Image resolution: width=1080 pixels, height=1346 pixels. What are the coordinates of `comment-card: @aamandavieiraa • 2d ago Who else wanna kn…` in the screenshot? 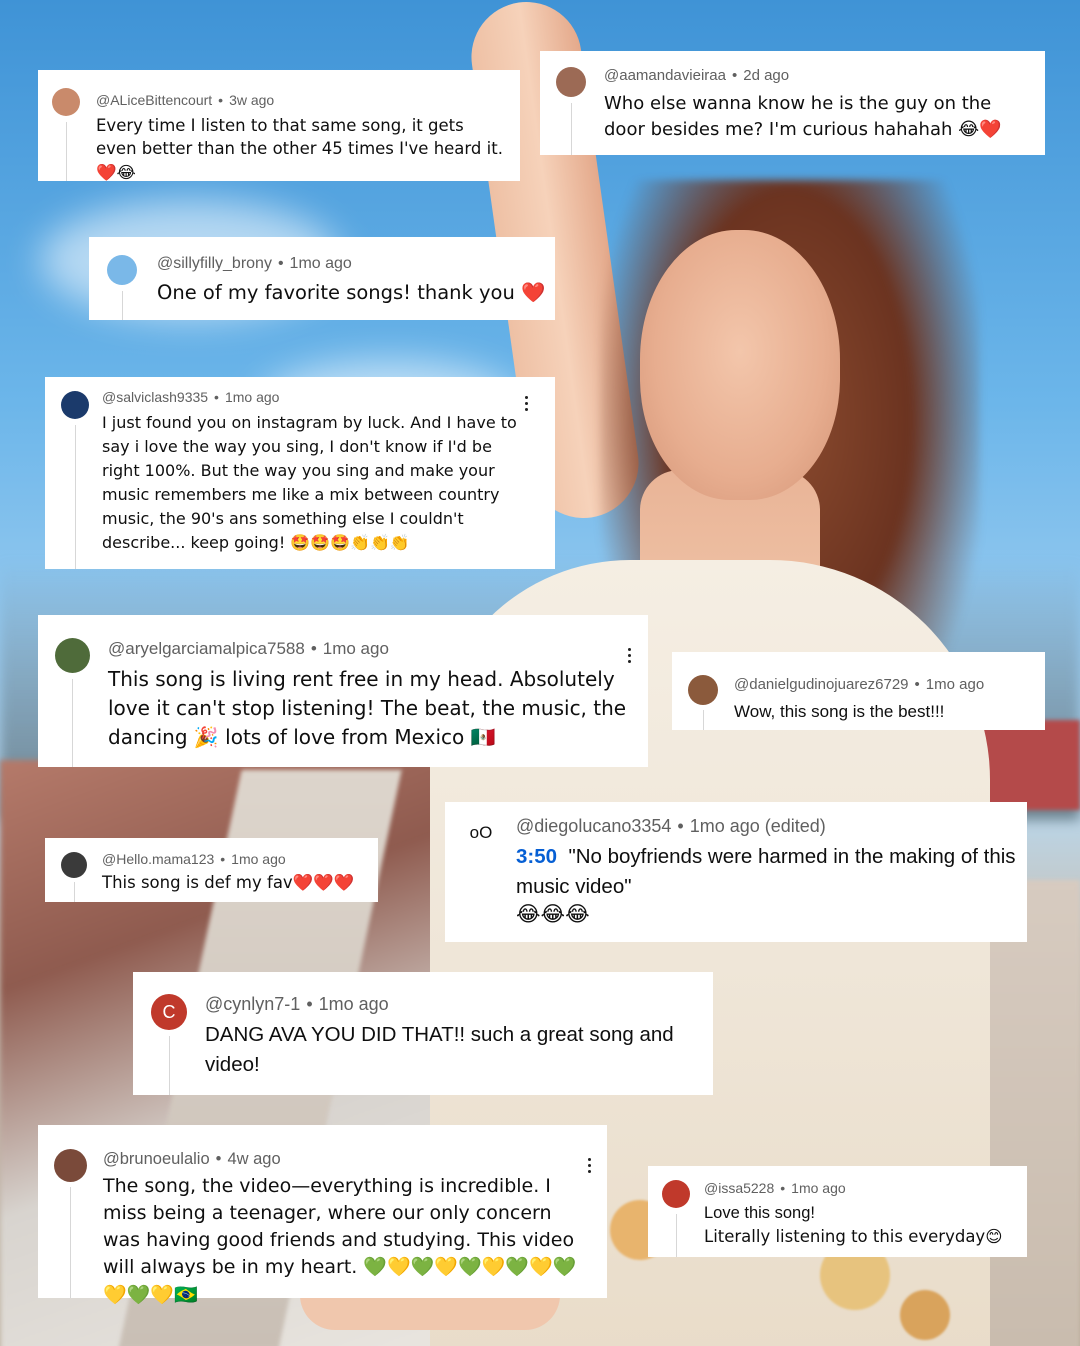 It's located at (792, 103).